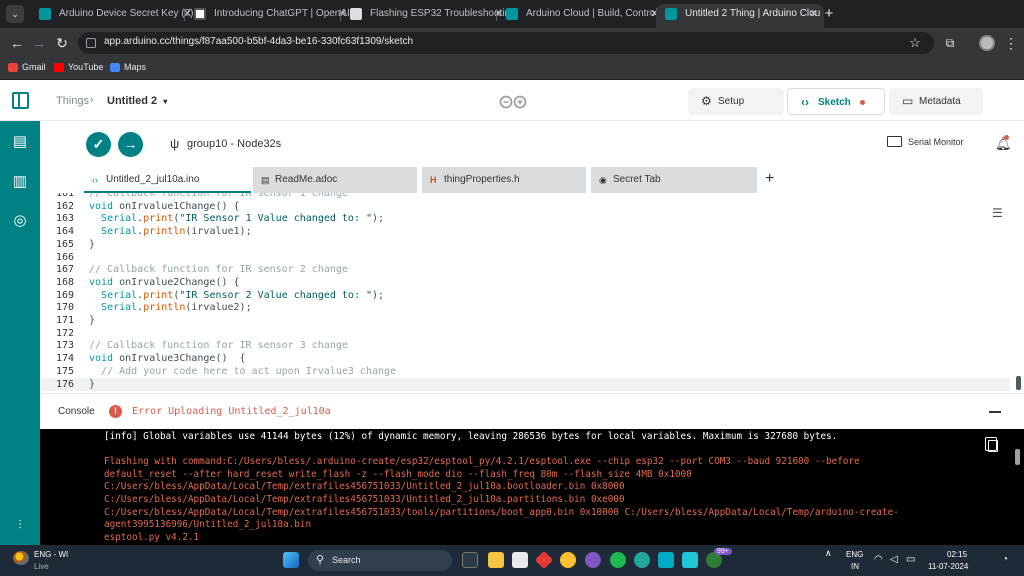 This screenshot has height=576, width=1024. I want to click on notifications-icon: ◔, so click(1005, 559).